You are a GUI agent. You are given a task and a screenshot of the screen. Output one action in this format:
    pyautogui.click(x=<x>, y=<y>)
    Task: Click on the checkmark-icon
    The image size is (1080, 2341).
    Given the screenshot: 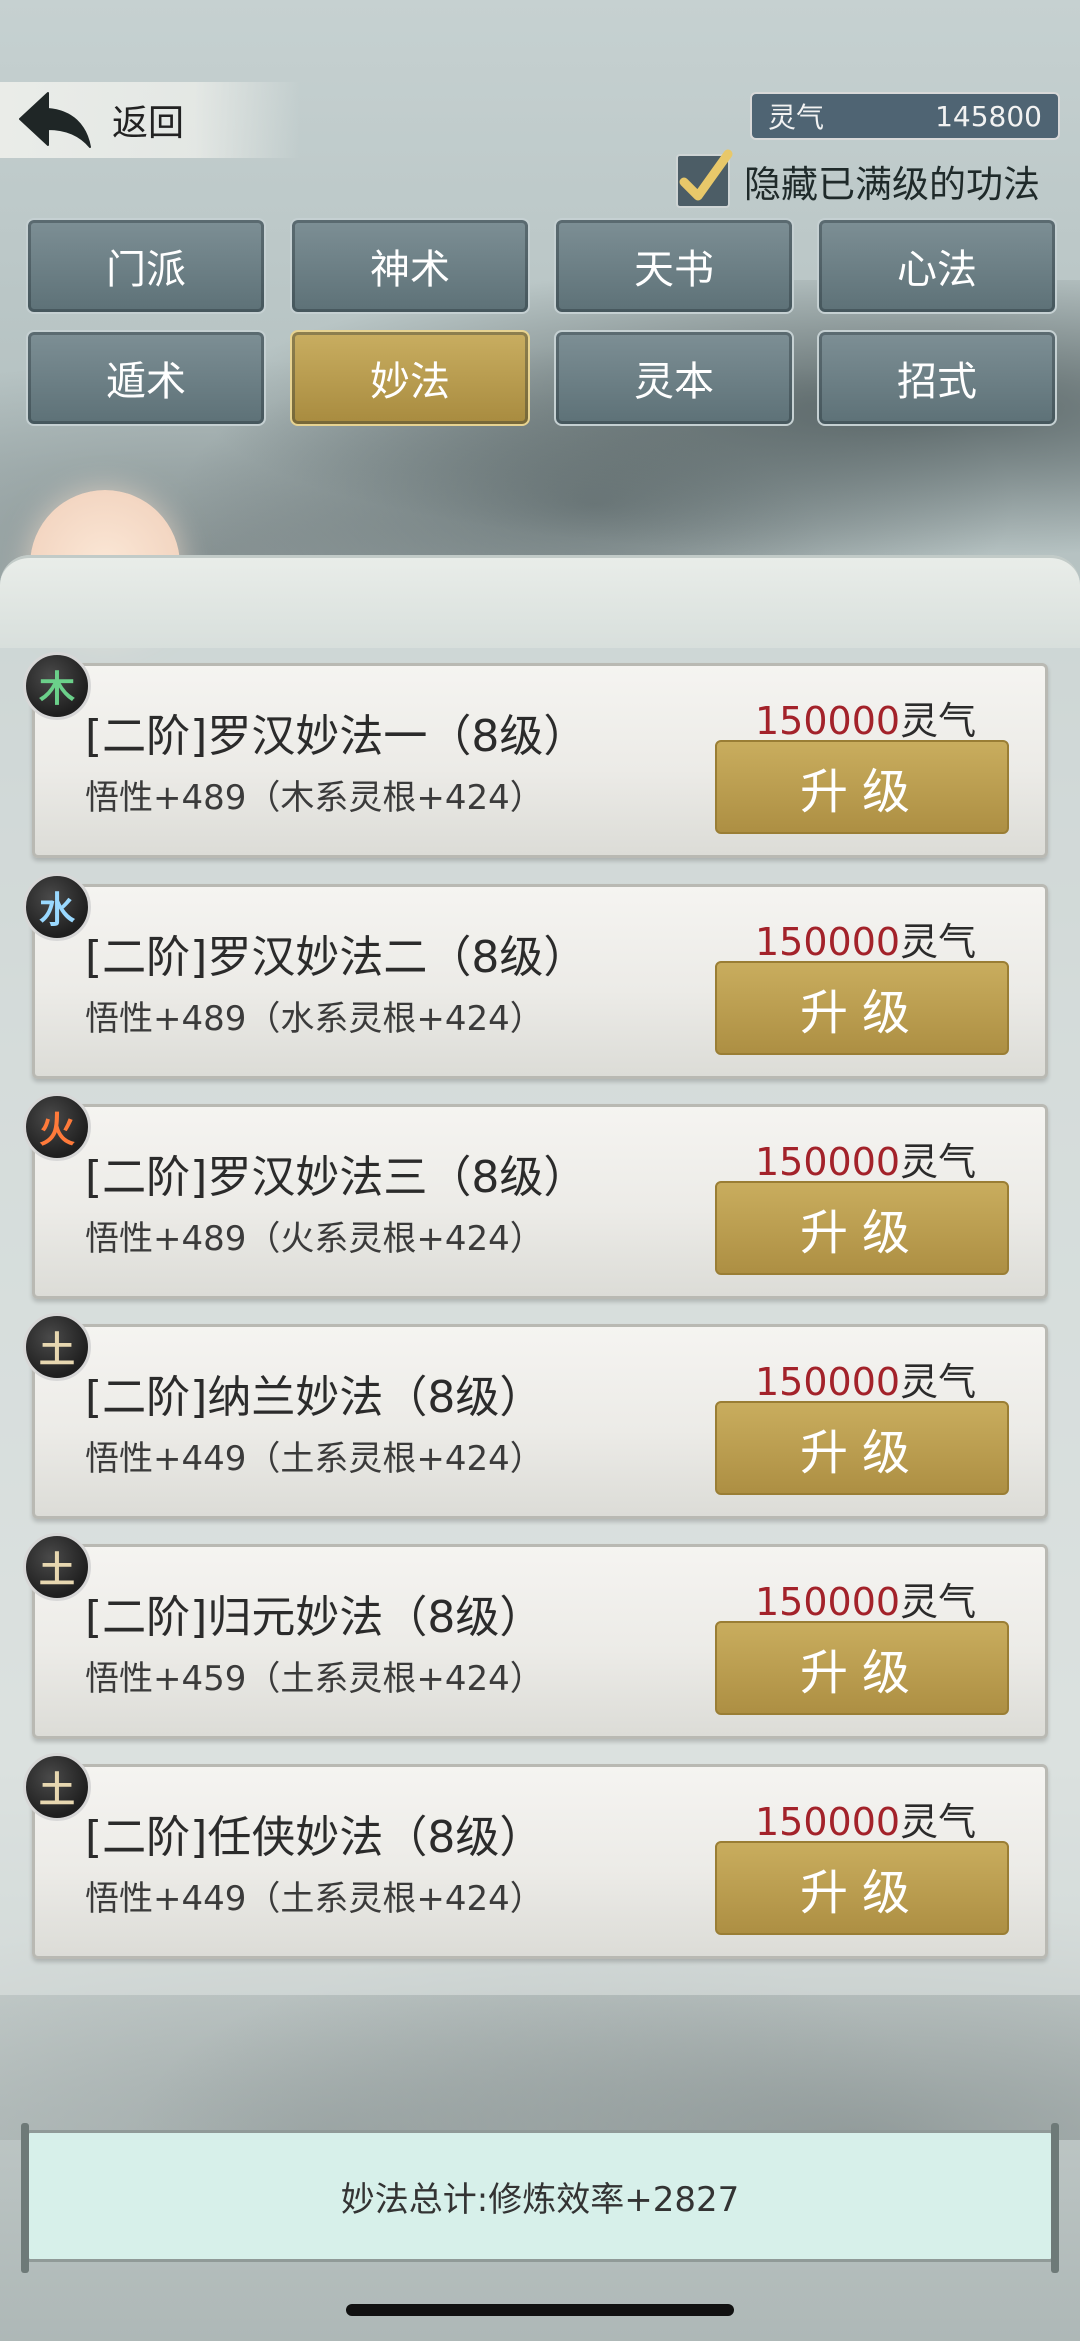 What is the action you would take?
    pyautogui.click(x=706, y=175)
    